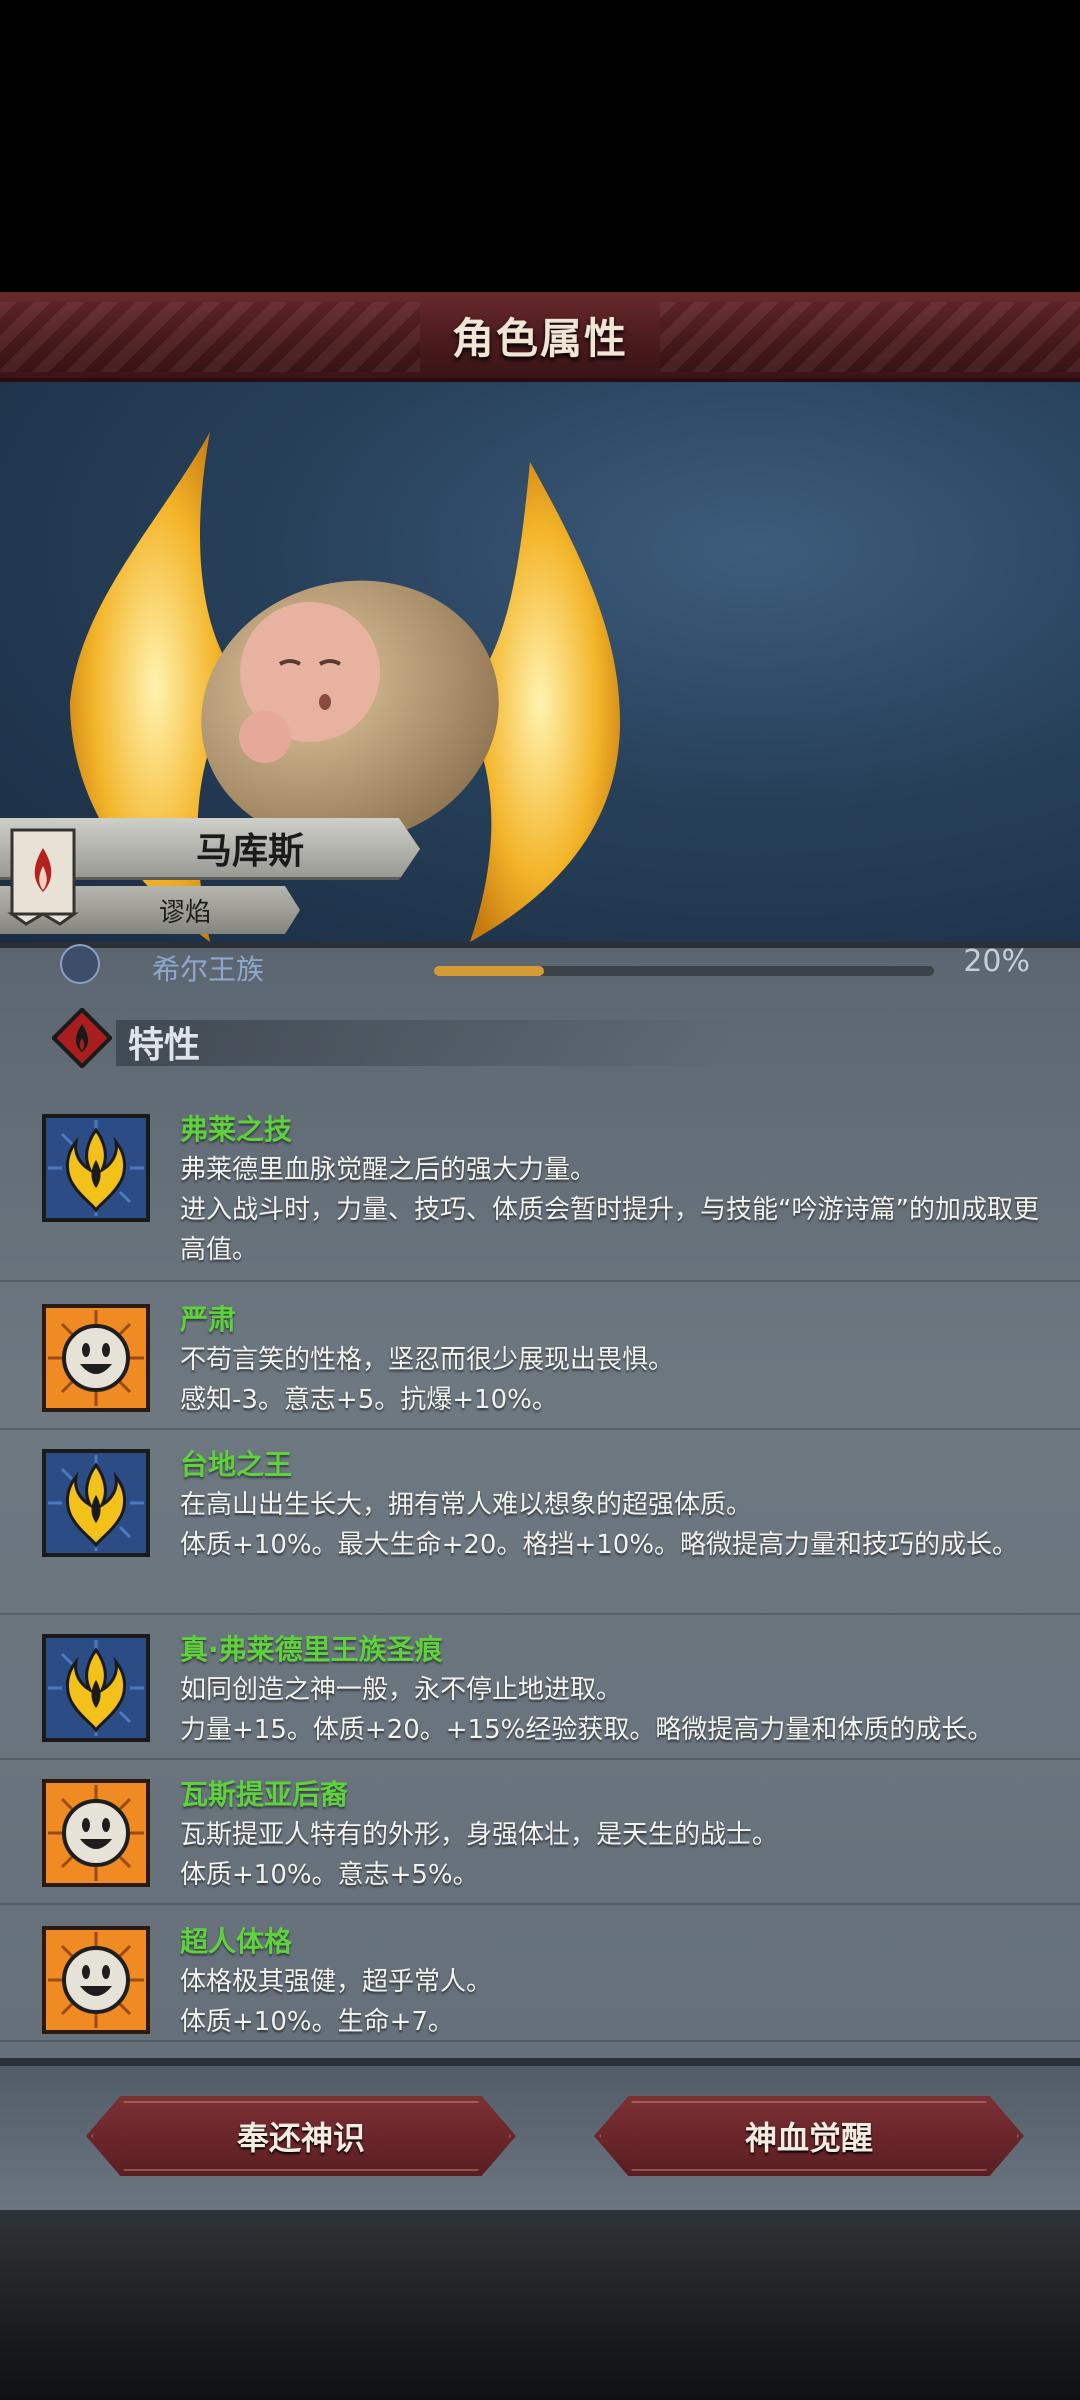 The width and height of the screenshot is (1080, 2400). I want to click on trait-name: 瓦斯提亚后裔, so click(264, 1794).